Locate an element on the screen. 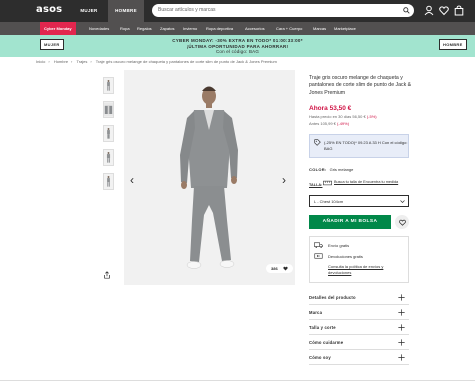 Image resolution: width=475 pixels, height=388 pixels. wishlist-icon is located at coordinates (444, 10).